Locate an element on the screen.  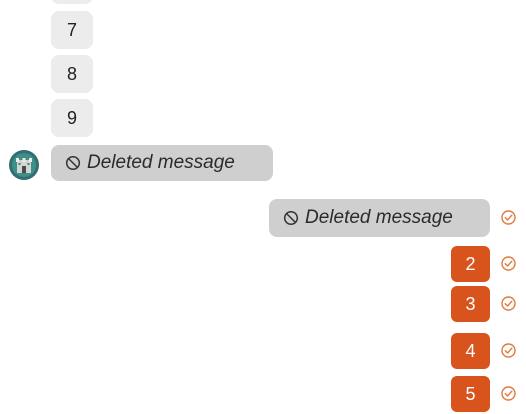
message-text: 2 is located at coordinates (470, 263).